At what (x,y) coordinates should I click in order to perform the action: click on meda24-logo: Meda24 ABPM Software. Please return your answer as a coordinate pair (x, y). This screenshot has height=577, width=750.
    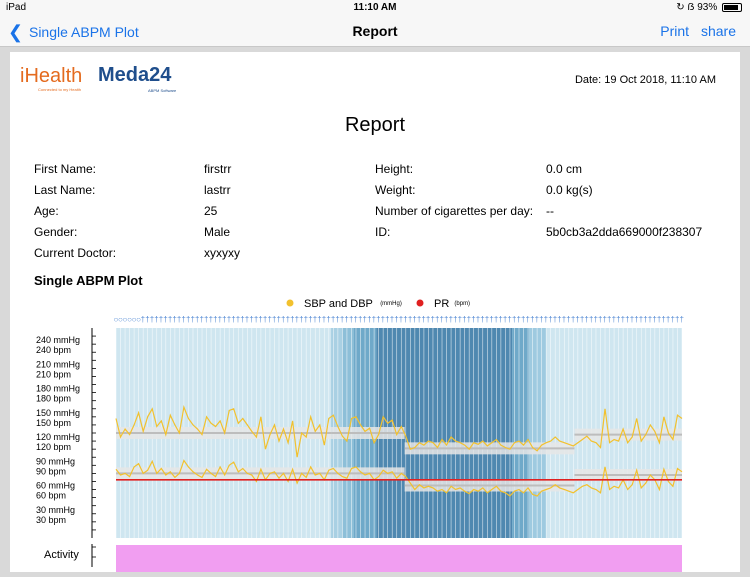
    Looking at the image, I should click on (137, 78).